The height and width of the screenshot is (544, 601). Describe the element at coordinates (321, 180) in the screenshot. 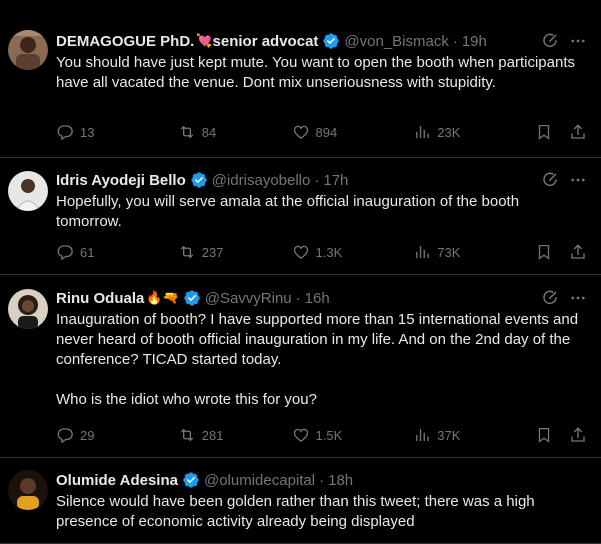

I see `tweet-header: Idris Ayodeji Bello @idrisayobello · 17h` at that location.